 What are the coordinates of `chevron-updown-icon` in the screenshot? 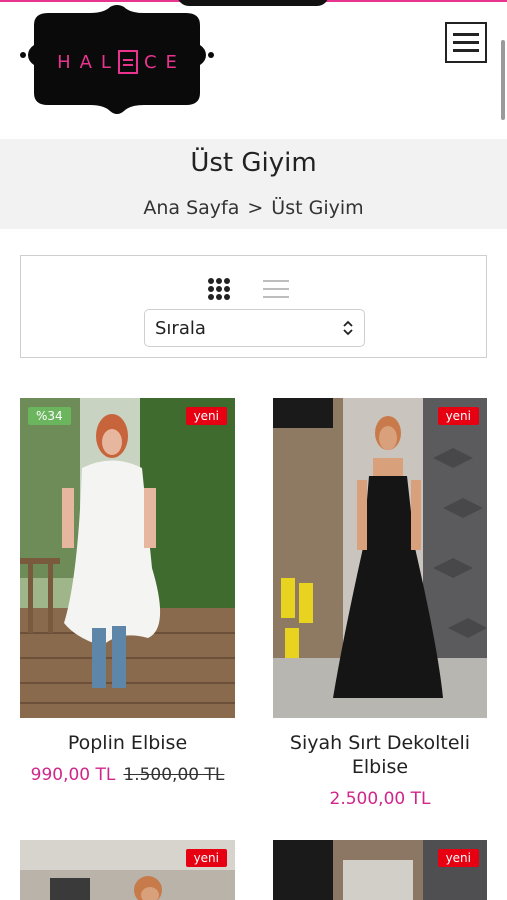 It's located at (348, 328).